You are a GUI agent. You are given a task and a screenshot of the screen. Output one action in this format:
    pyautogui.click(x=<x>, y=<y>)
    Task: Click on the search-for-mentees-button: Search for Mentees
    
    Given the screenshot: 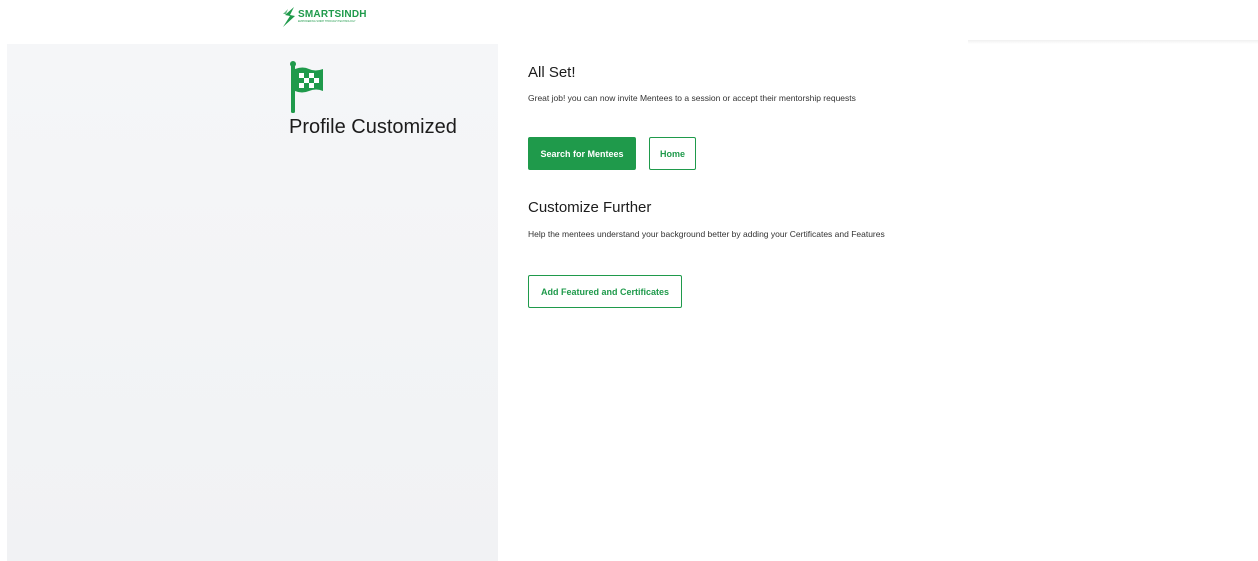 What is the action you would take?
    pyautogui.click(x=582, y=153)
    